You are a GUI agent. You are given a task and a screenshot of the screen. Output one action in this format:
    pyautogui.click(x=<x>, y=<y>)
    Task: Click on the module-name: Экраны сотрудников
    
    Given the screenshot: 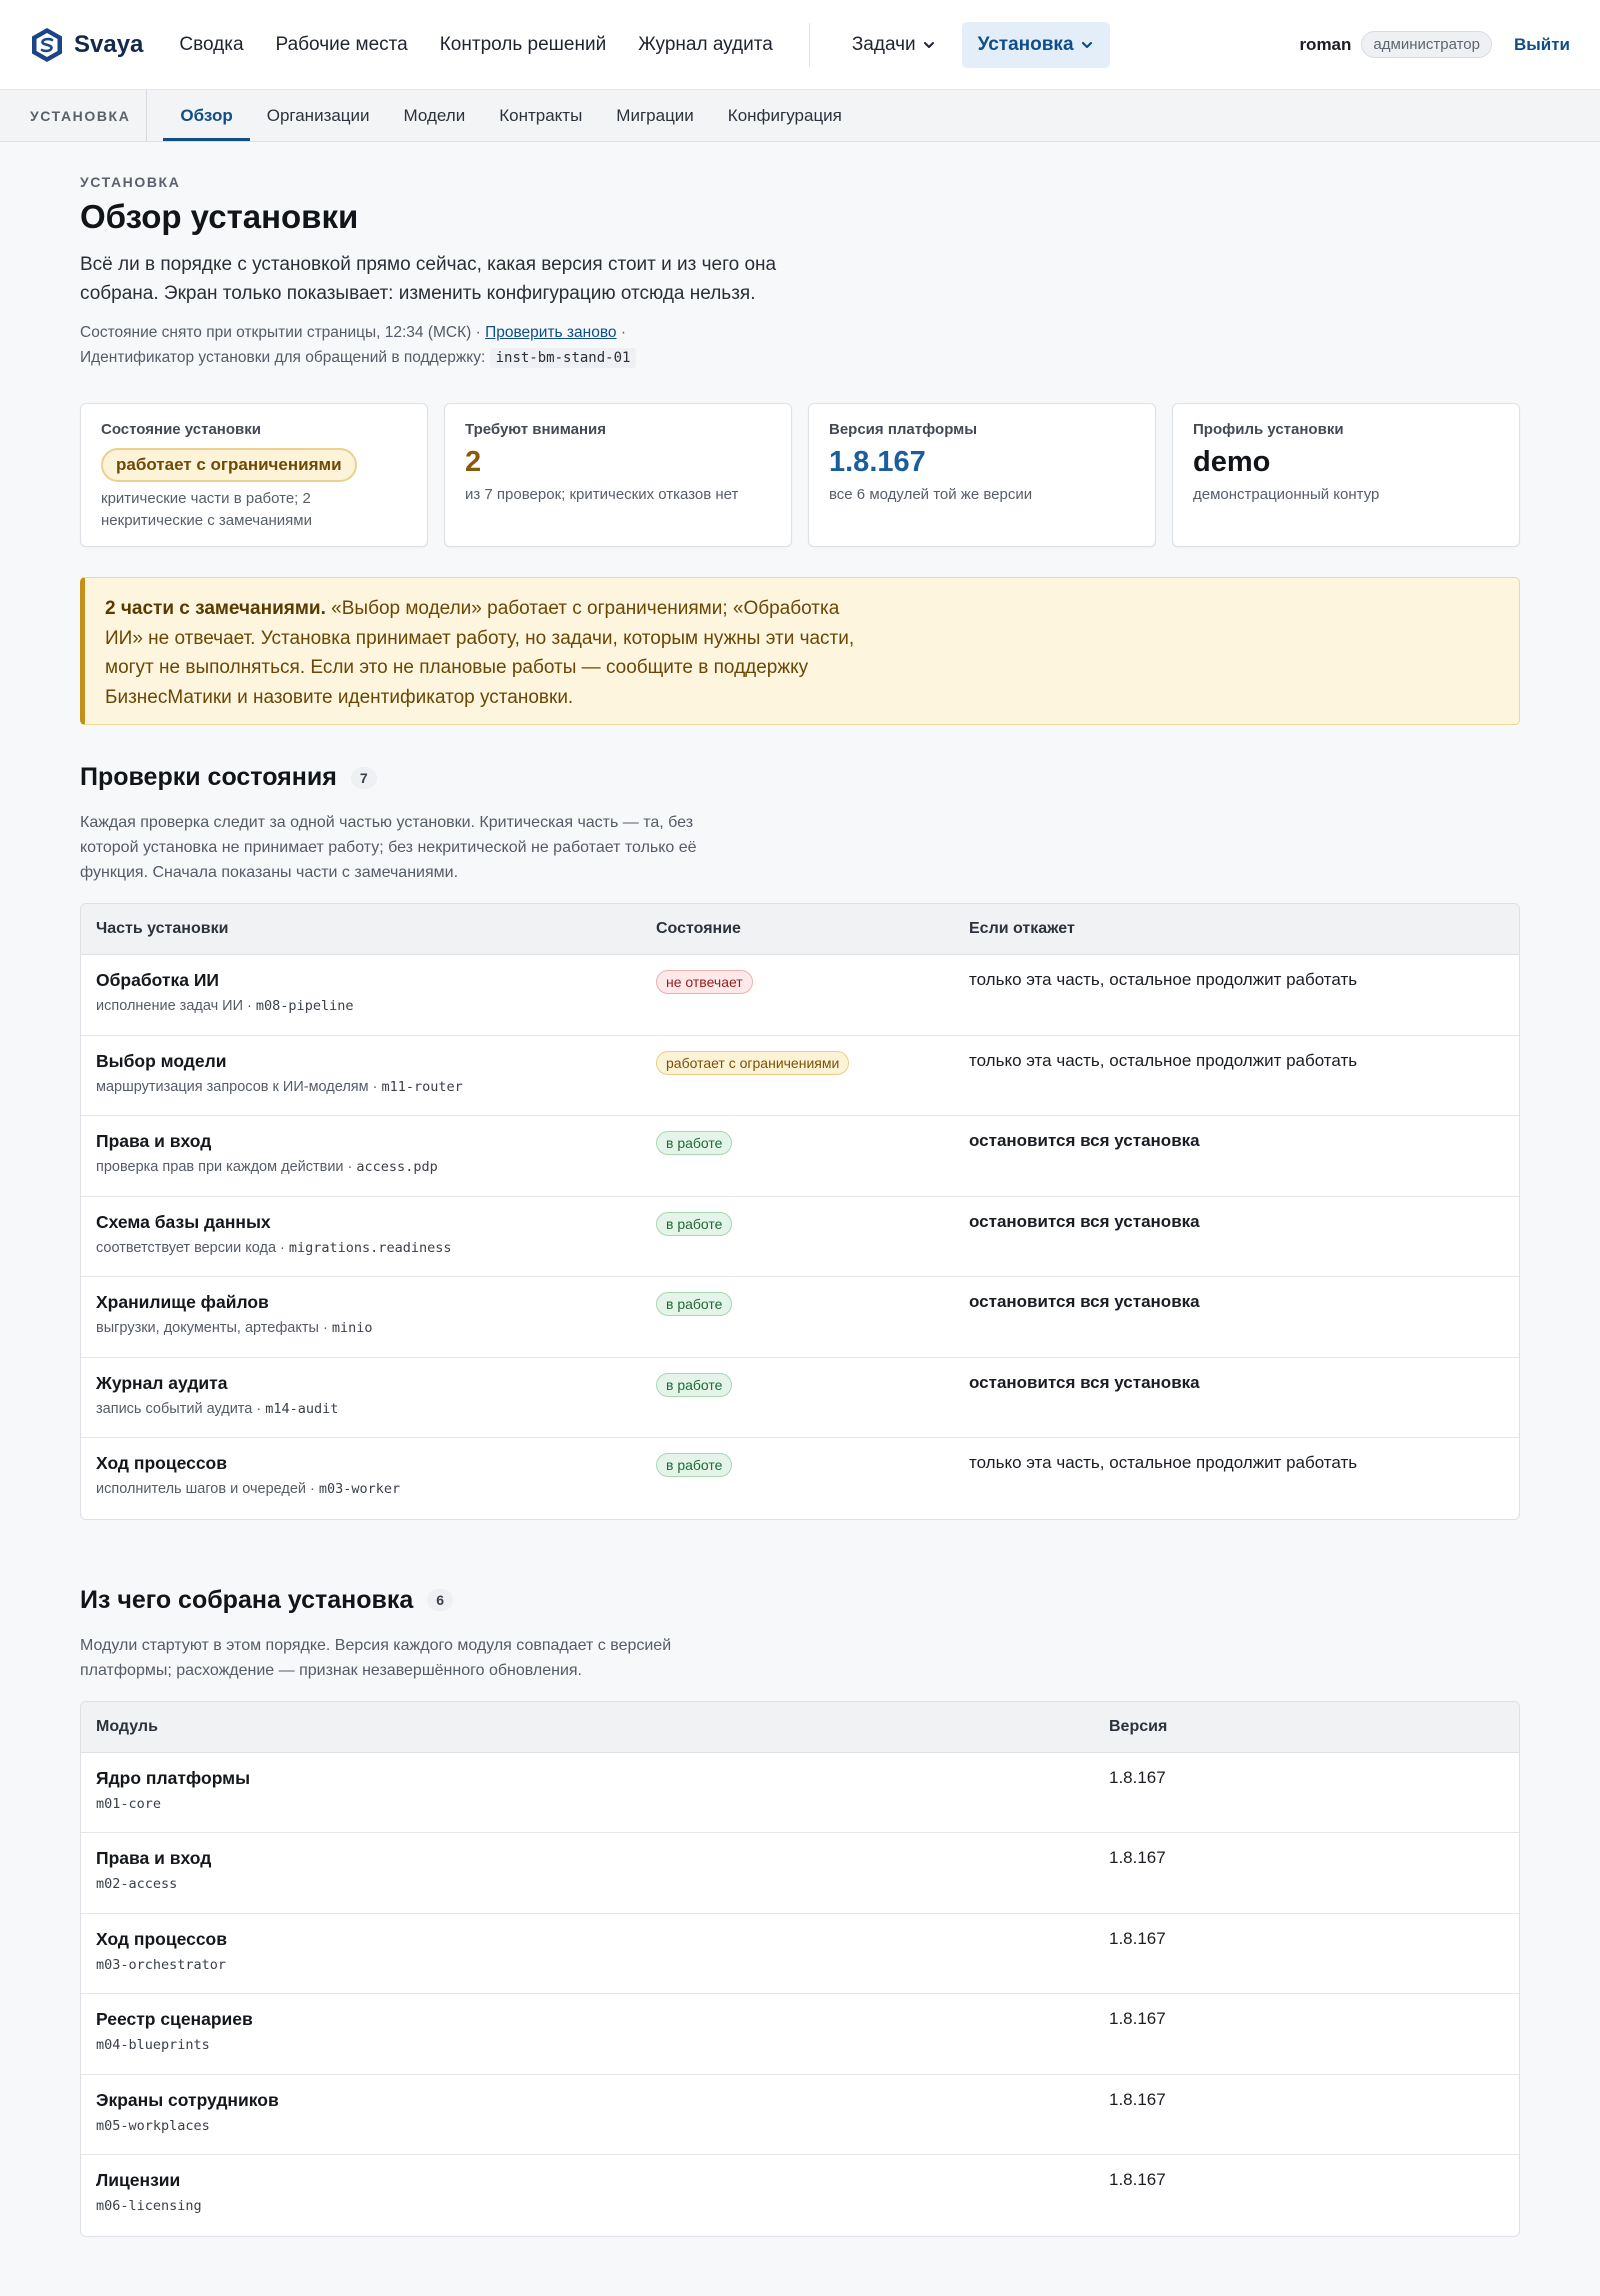 What is the action you would take?
    pyautogui.click(x=187, y=2099)
    